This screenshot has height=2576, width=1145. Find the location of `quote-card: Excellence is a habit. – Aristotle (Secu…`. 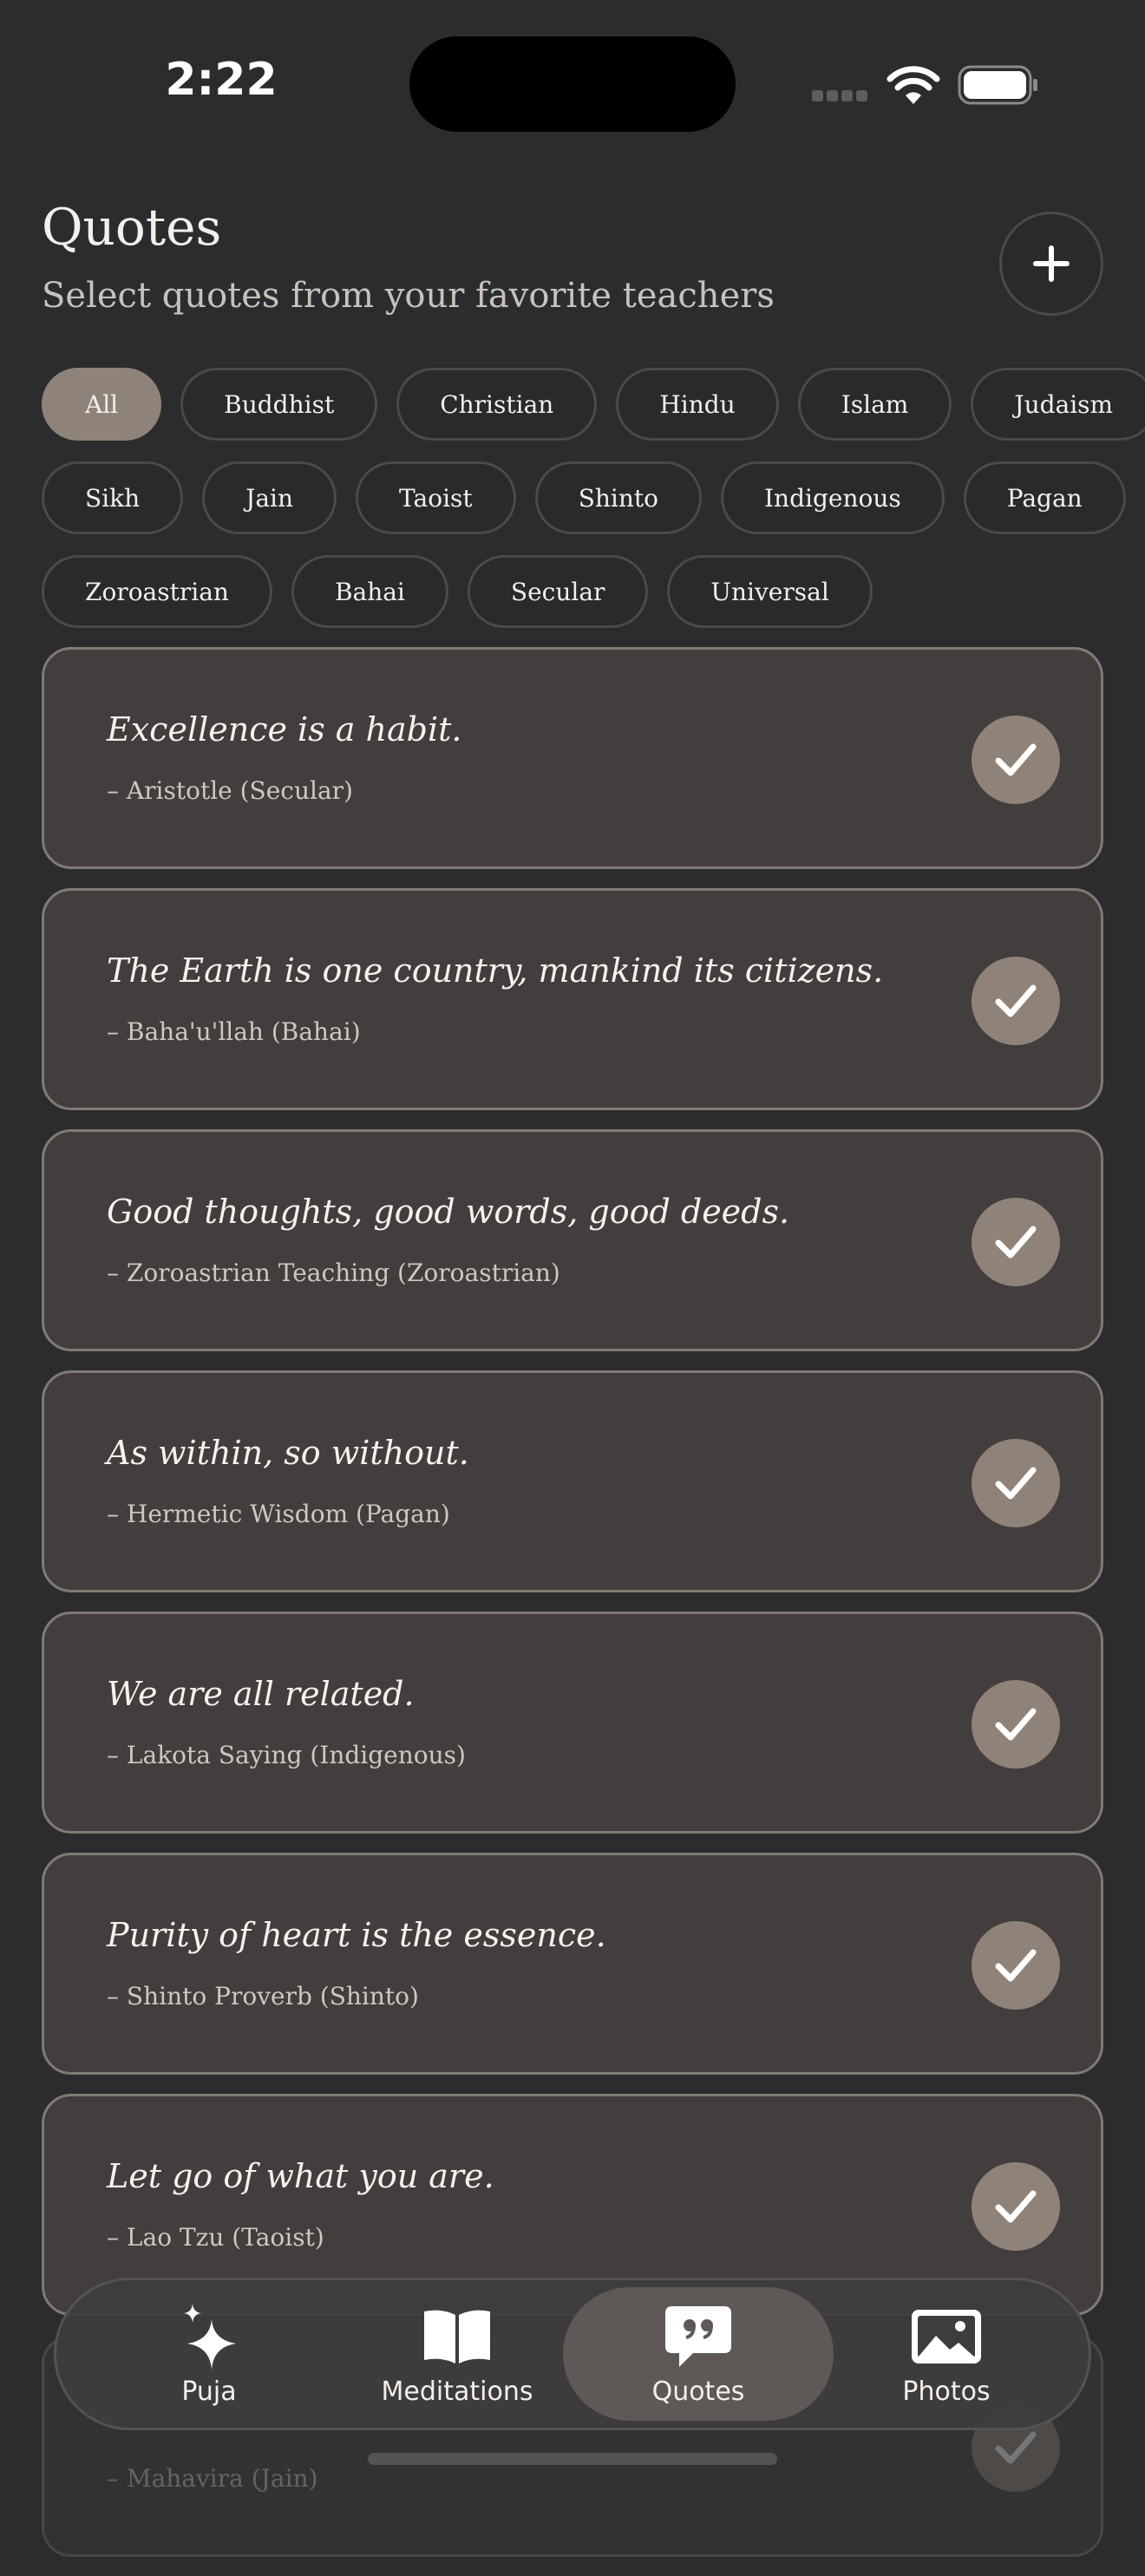

quote-card: Excellence is a habit. – Aristotle (Secu… is located at coordinates (572, 758).